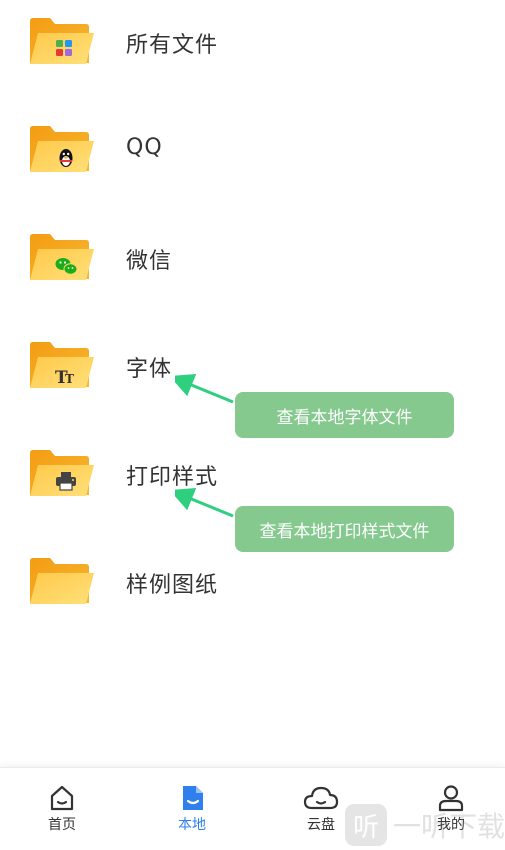 This screenshot has height=850, width=505. I want to click on callout-fonts: 查看本地字体文件, so click(344, 415).